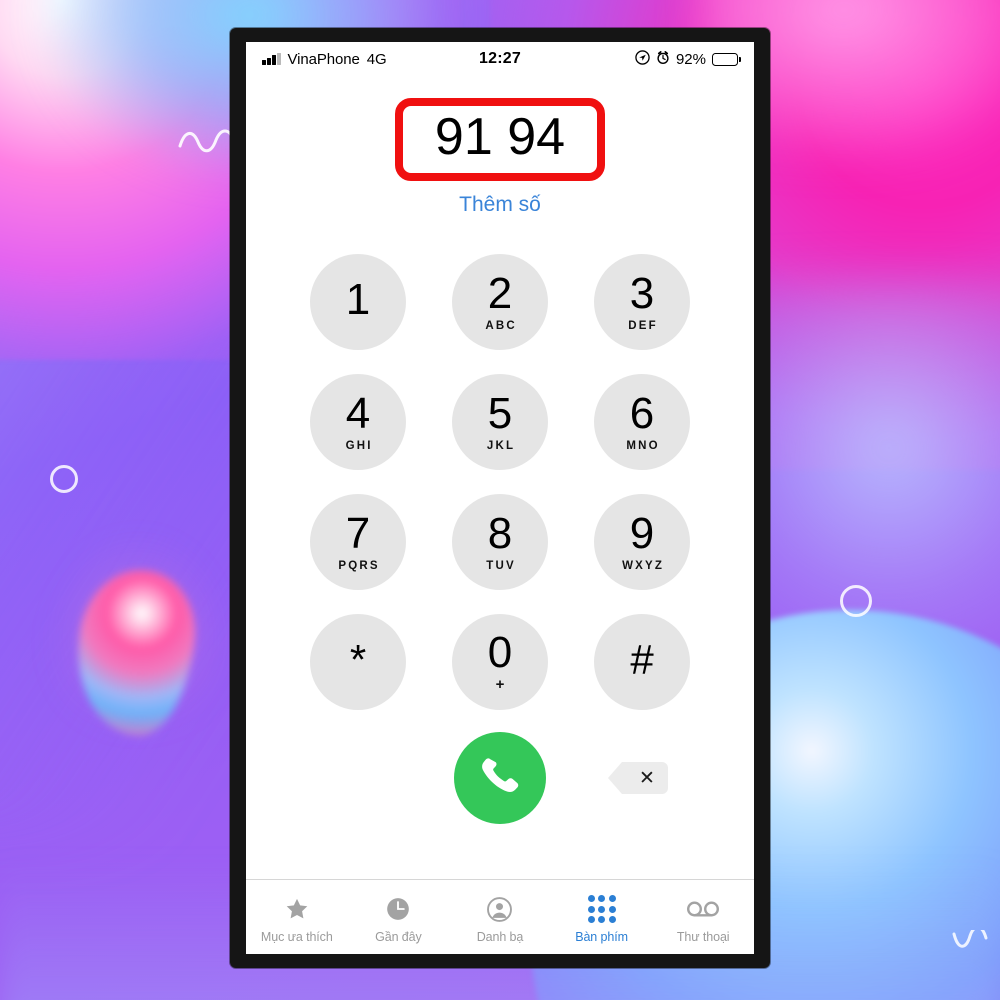 The image size is (1000, 1000). I want to click on voicemail-icon, so click(703, 909).